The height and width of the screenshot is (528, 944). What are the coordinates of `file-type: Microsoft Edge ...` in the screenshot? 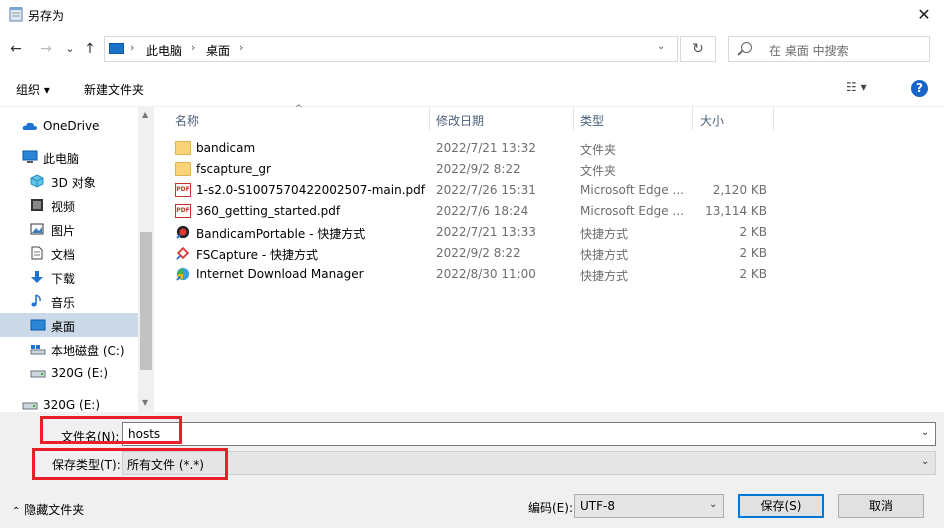 It's located at (632, 211).